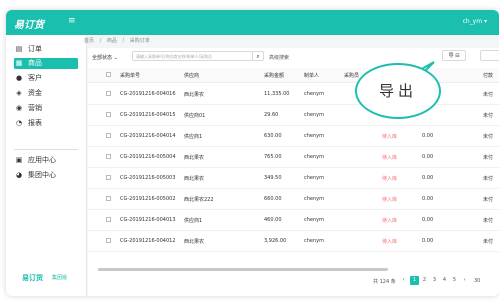 The width and height of the screenshot is (499, 305). Describe the element at coordinates (464, 280) in the screenshot. I see `next-page-button: ›` at that location.